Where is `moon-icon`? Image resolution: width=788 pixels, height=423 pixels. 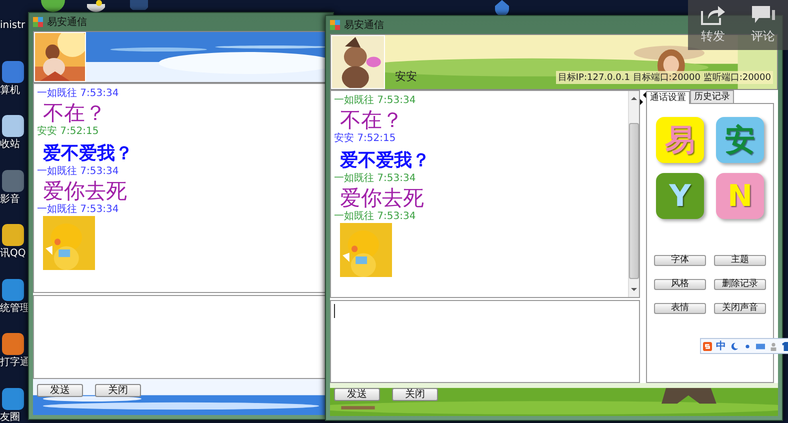
moon-icon is located at coordinates (734, 346).